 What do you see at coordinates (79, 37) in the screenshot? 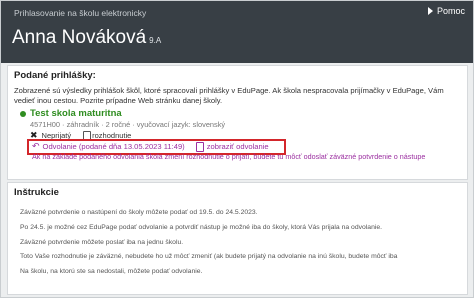
I see `student-name: Anna Nováková` at bounding box center [79, 37].